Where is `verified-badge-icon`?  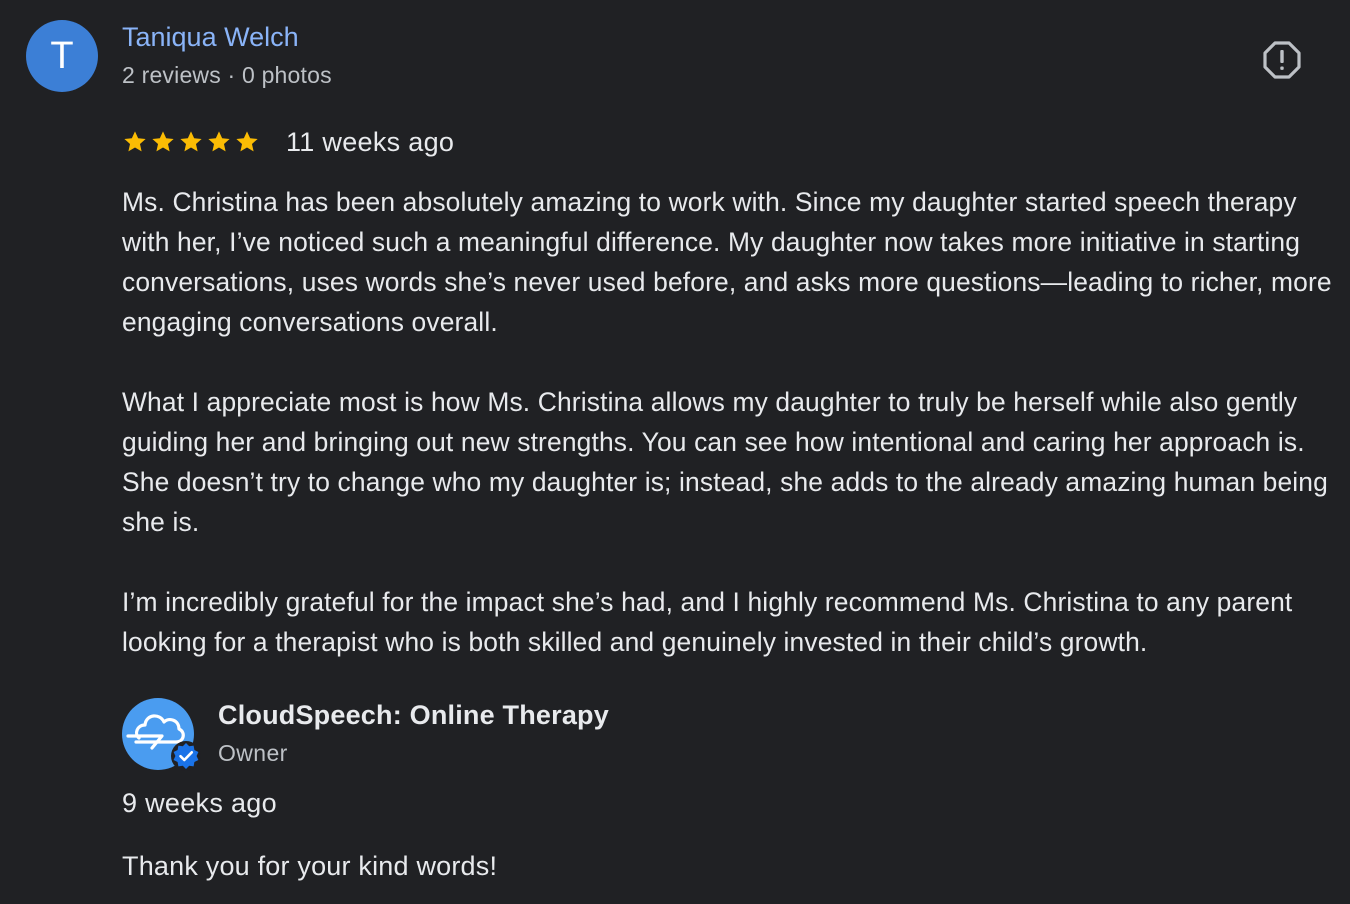 verified-badge-icon is located at coordinates (186, 756).